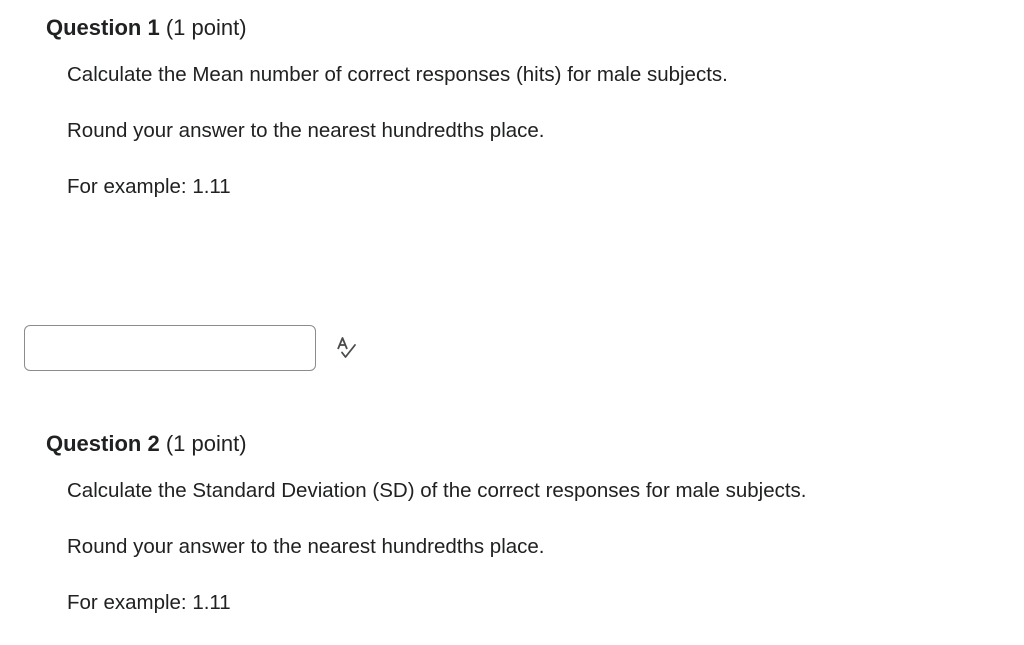  What do you see at coordinates (103, 27) in the screenshot?
I see `question-title: Question 1` at bounding box center [103, 27].